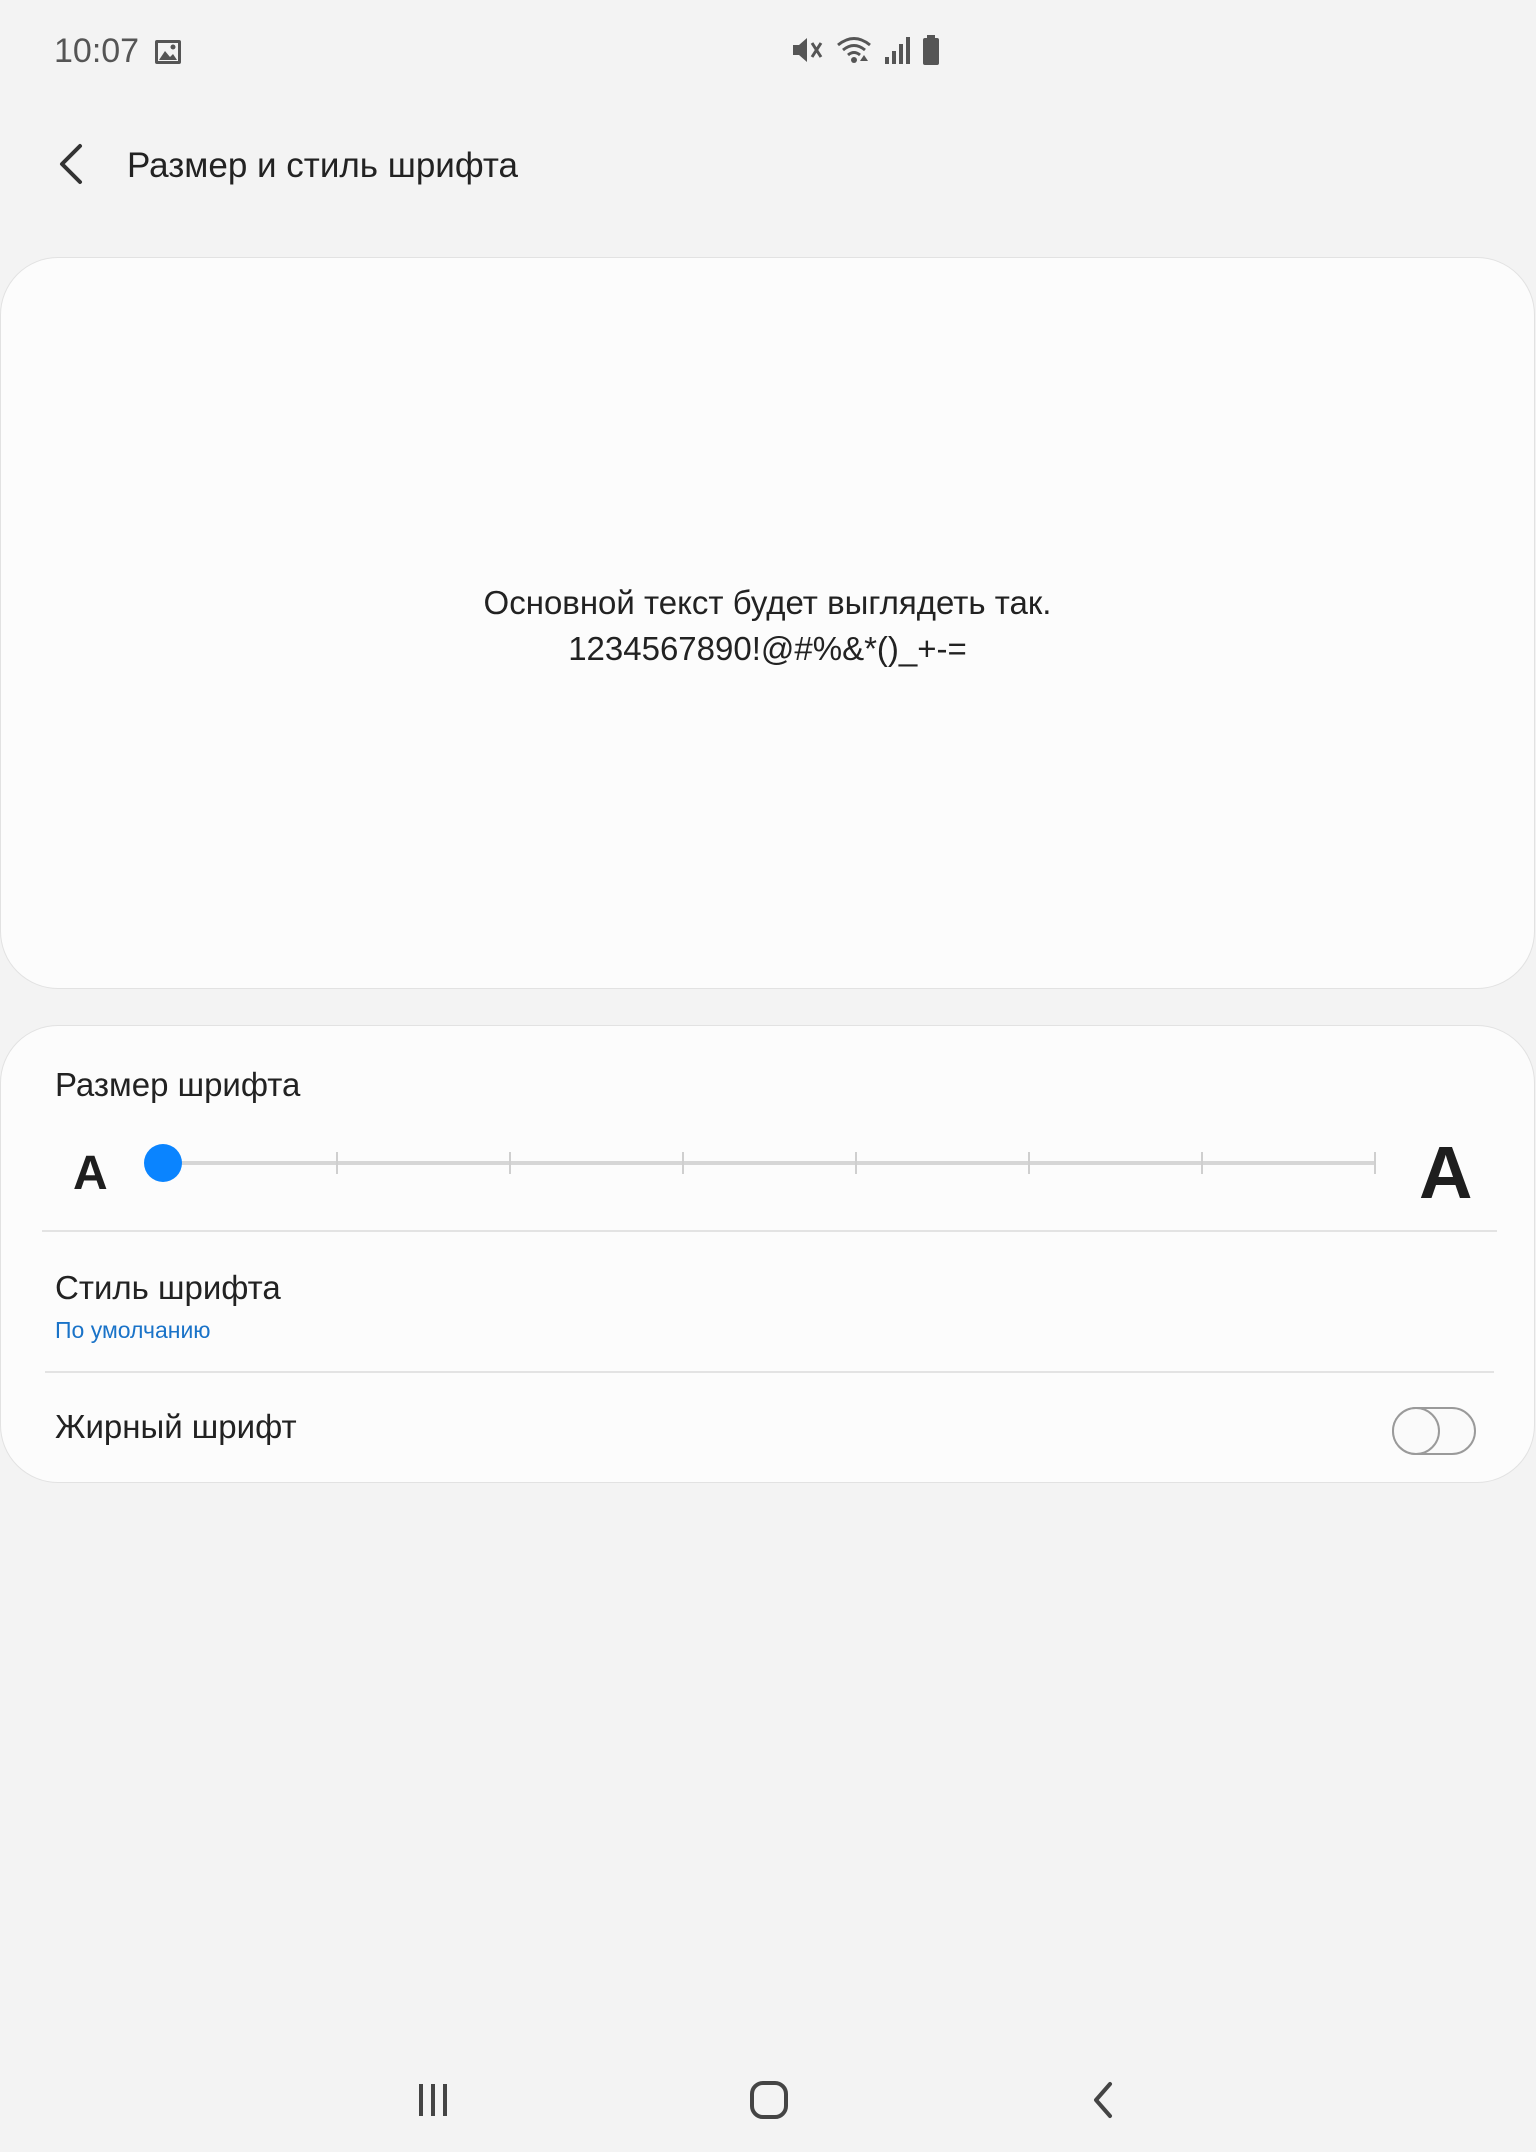  I want to click on bold-font-label: Жирный шрифт, so click(176, 1426).